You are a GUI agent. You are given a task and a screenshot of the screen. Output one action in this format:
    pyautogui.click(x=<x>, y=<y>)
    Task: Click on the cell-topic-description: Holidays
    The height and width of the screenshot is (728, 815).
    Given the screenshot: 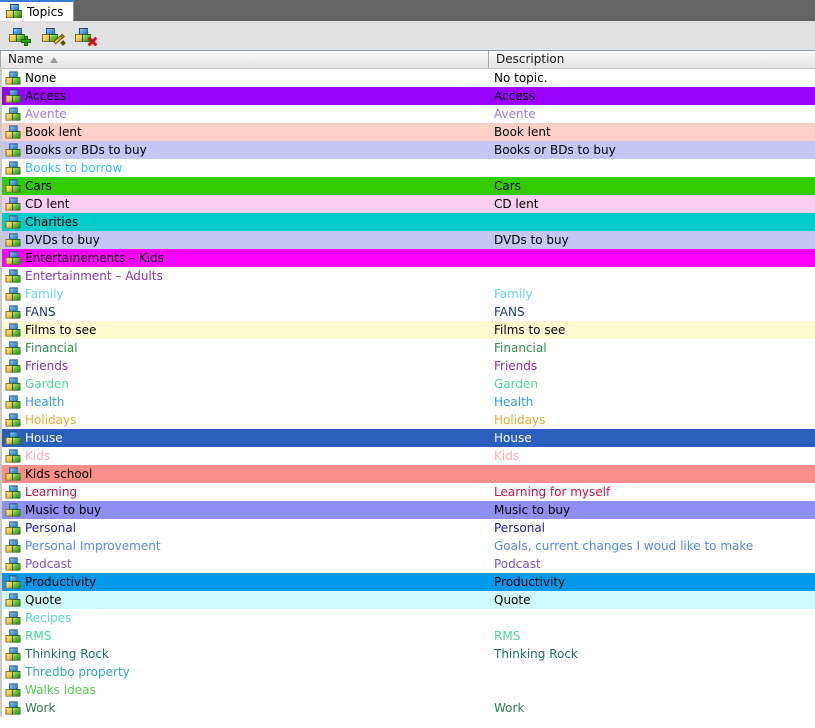 What is the action you would take?
    pyautogui.click(x=651, y=420)
    